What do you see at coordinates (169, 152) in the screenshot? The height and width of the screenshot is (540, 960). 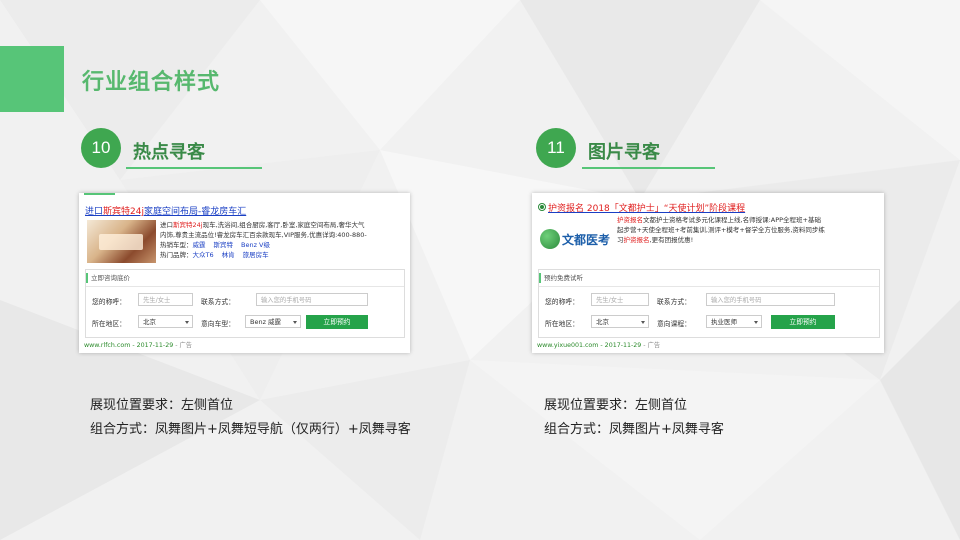 I see `section-title: 热点寻客` at bounding box center [169, 152].